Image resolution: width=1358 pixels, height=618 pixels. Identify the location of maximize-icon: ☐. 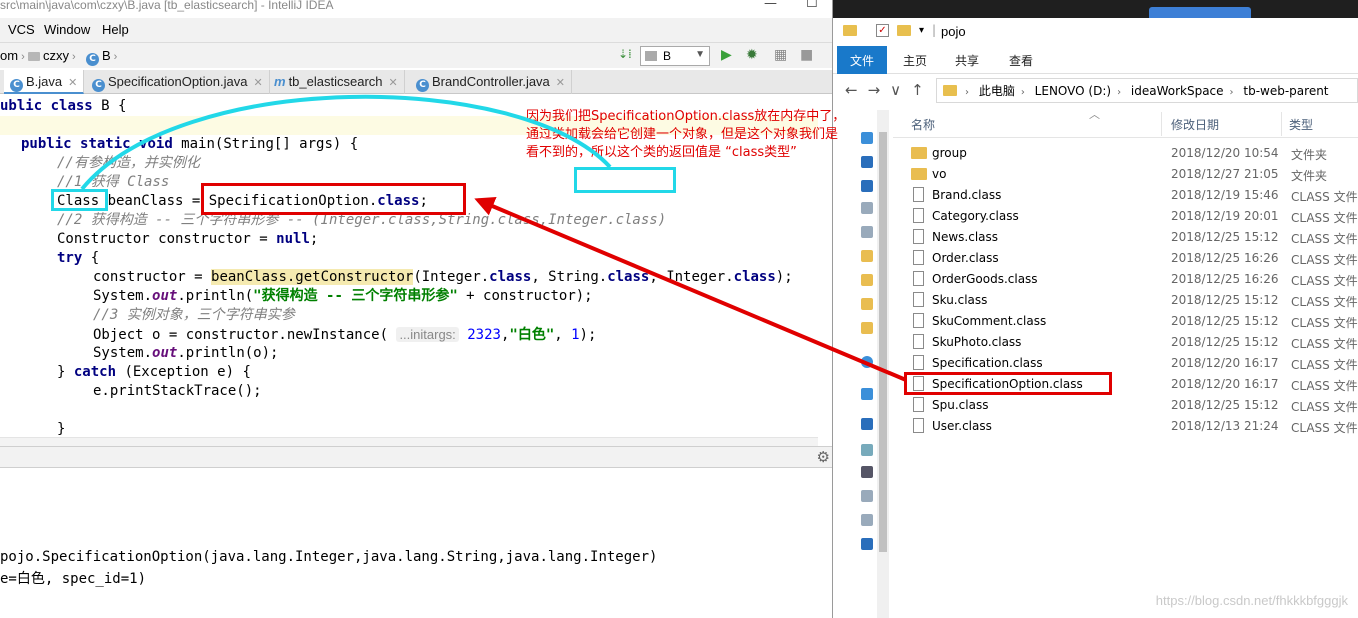
(812, 5).